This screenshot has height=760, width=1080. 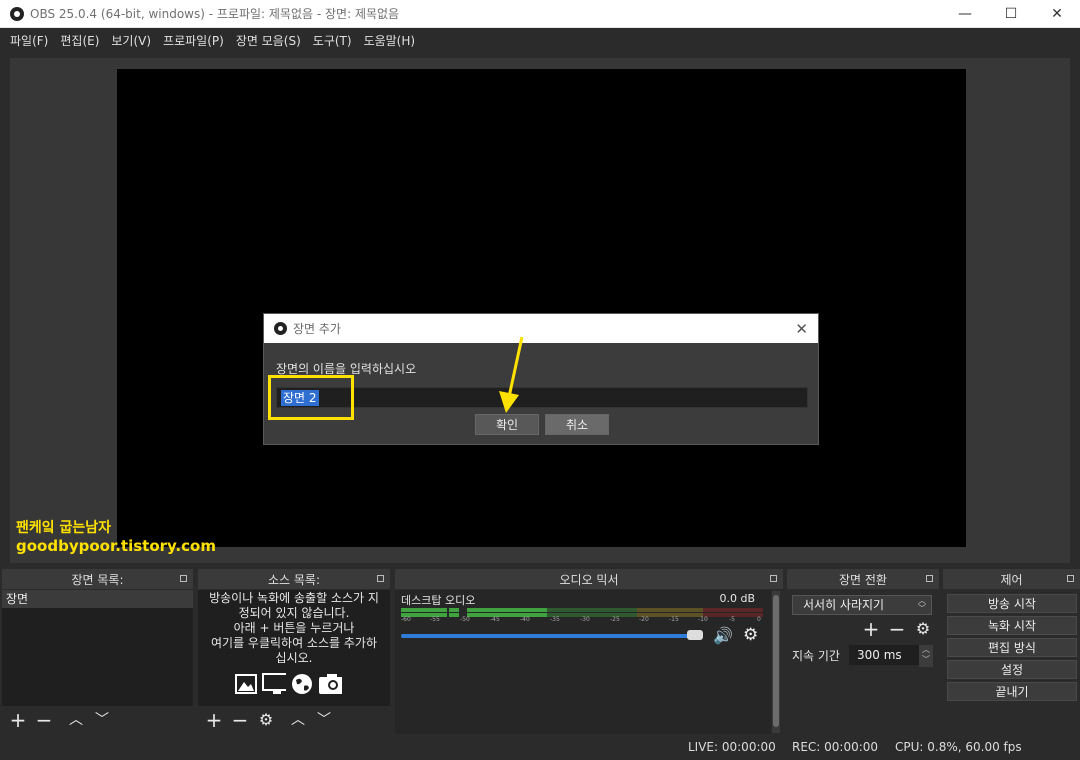 I want to click on tick-label: -30, so click(x=585, y=619).